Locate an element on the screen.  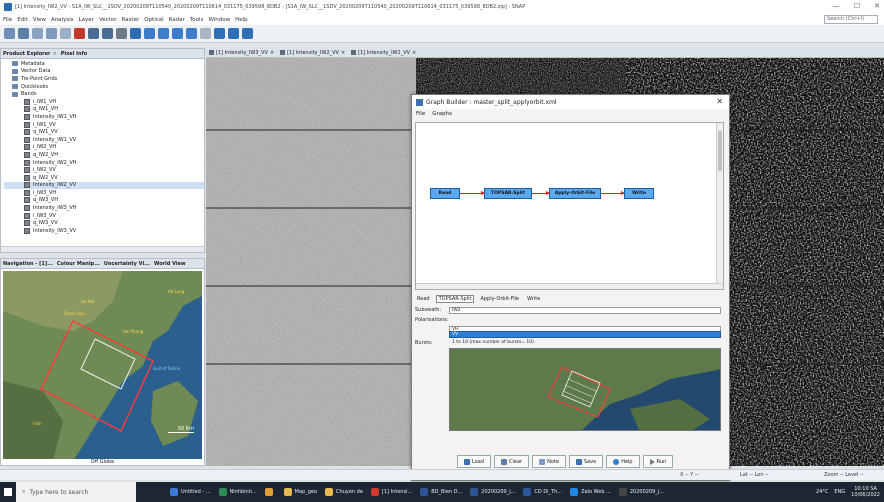
menu-view: View is located at coordinates (39, 20).